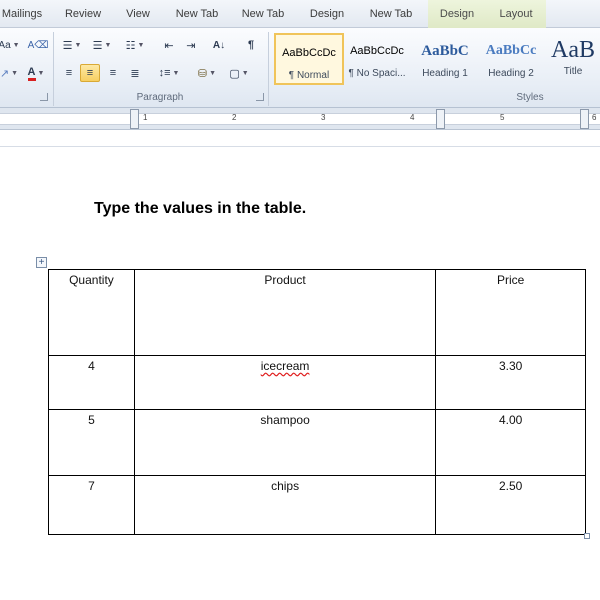 The width and height of the screenshot is (600, 600). Describe the element at coordinates (510, 505) in the screenshot. I see `table-cell: 2.50` at that location.